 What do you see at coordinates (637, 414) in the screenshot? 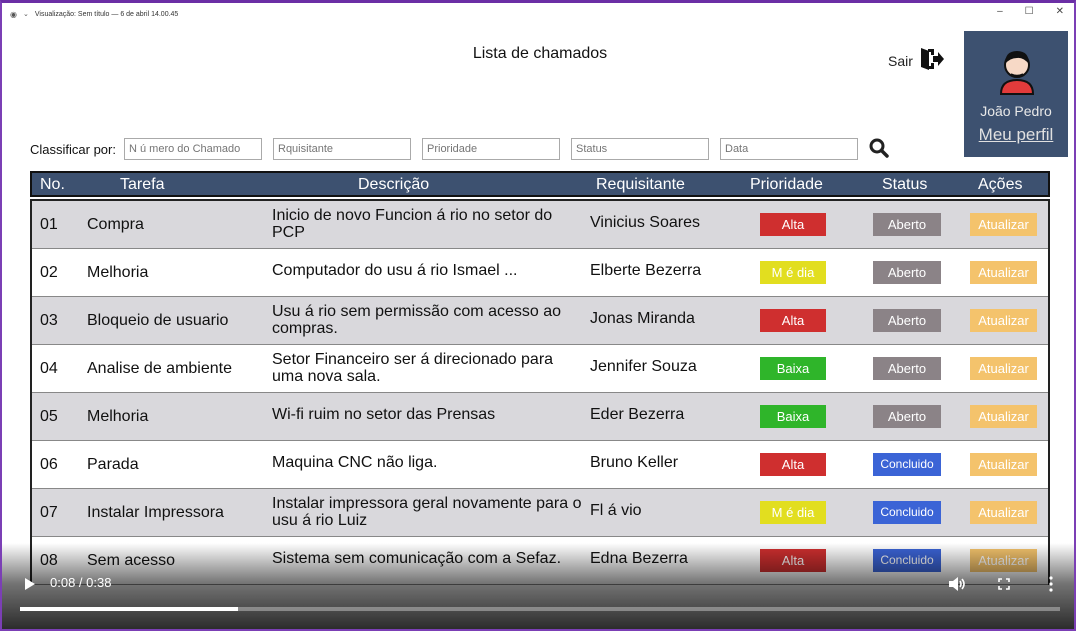
I see `ticket-requester: Eder Bezerra` at bounding box center [637, 414].